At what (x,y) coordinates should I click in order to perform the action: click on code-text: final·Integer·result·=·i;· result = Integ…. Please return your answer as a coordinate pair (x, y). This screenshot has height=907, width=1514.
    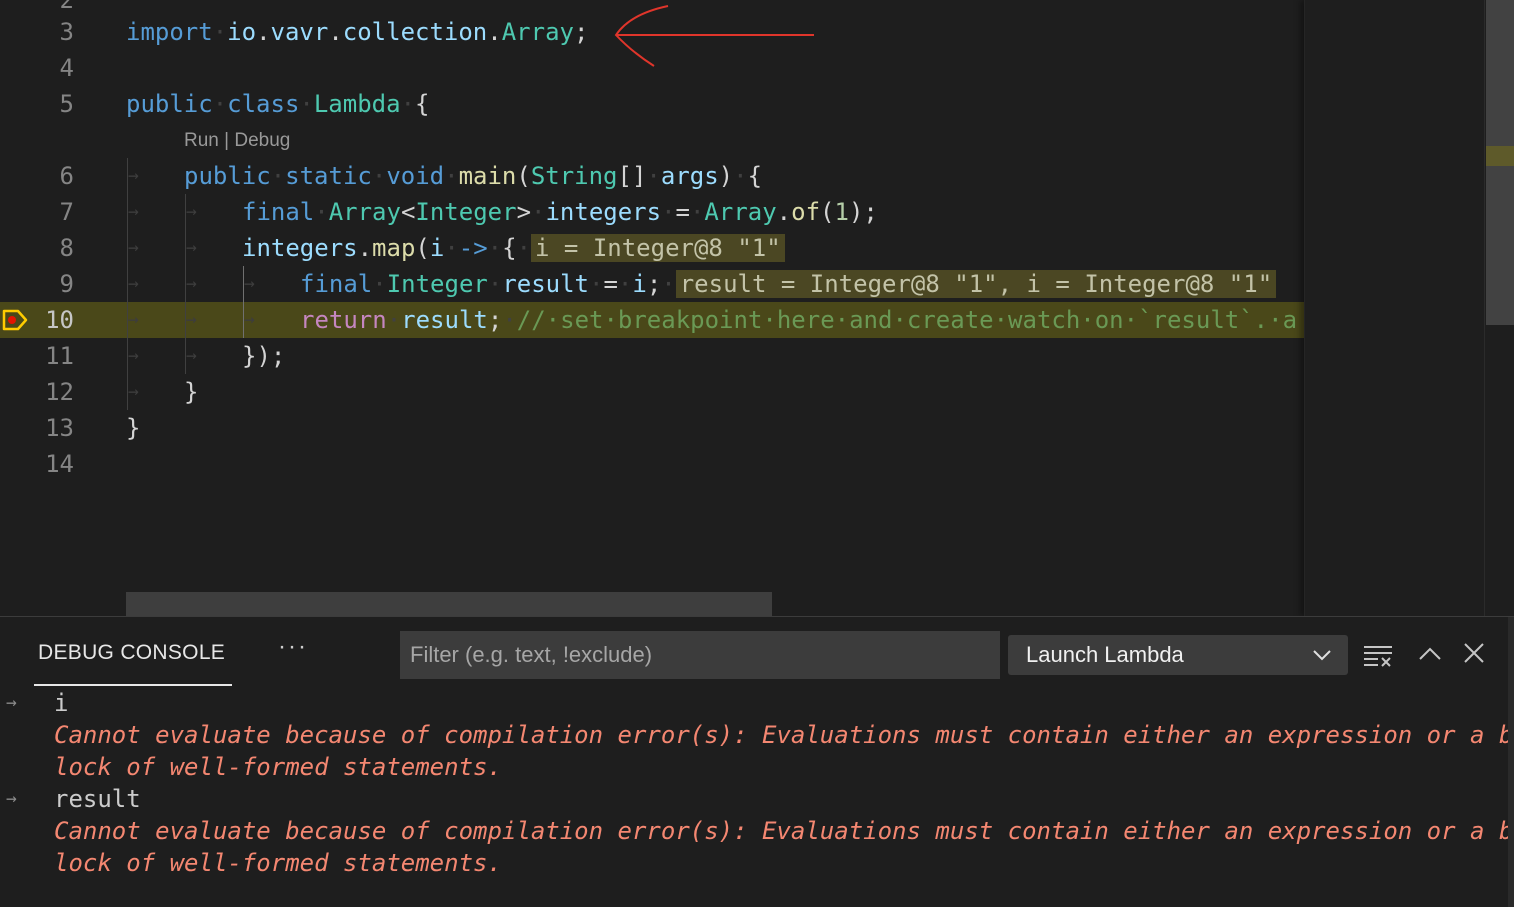
    Looking at the image, I should click on (788, 284).